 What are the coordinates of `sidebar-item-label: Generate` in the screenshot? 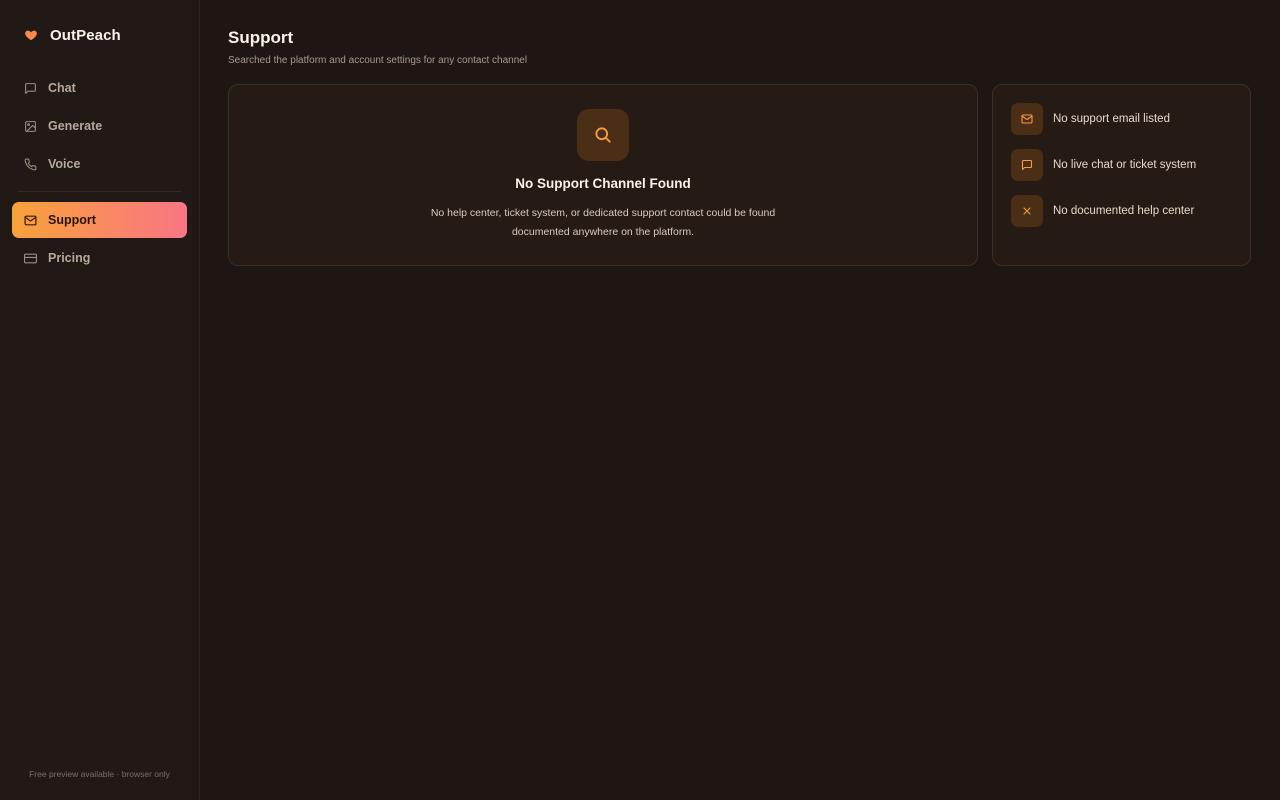 It's located at (75, 126).